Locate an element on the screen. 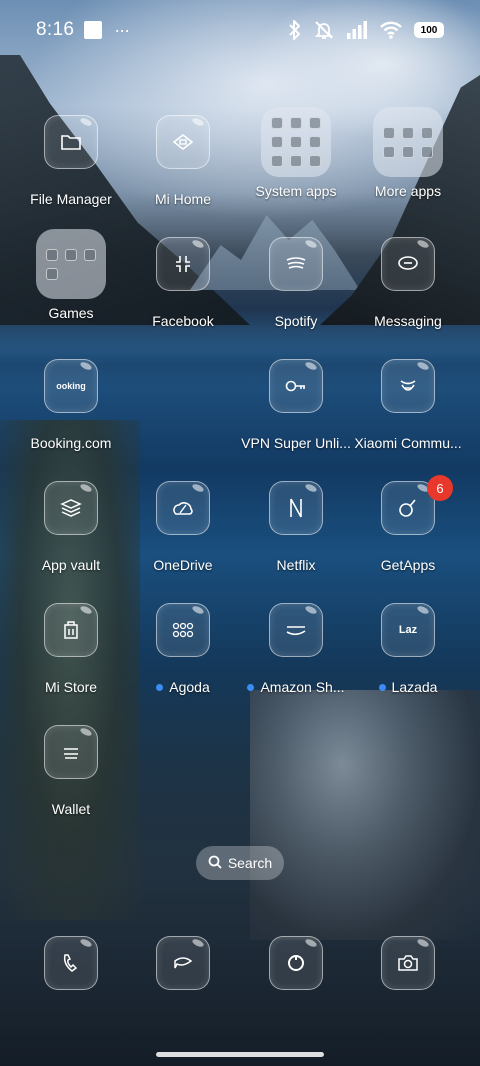  booking-icon: ooking is located at coordinates (71, 386).